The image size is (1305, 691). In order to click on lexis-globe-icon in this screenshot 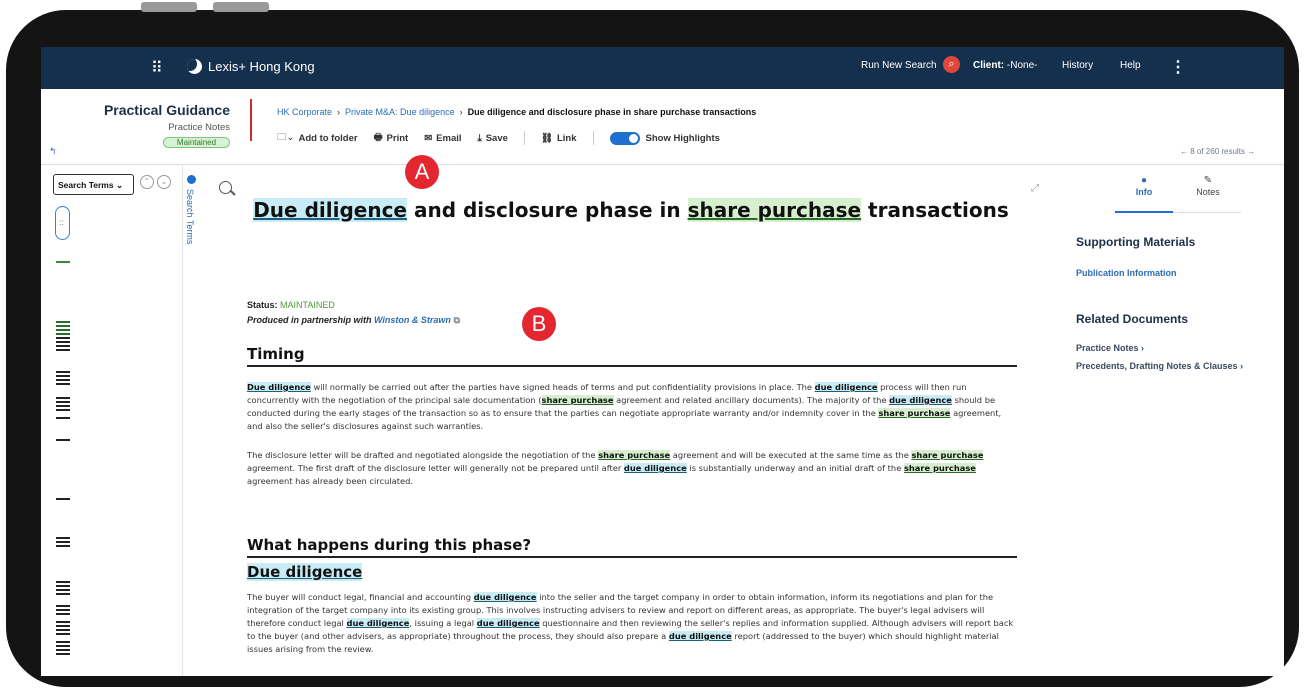, I will do `click(194, 66)`.